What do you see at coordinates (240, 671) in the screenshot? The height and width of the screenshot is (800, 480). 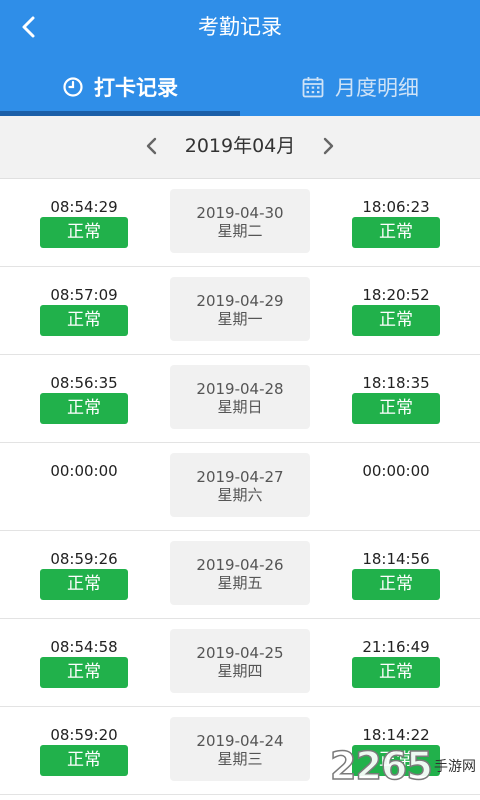 I see `record-weekday: 星期四` at bounding box center [240, 671].